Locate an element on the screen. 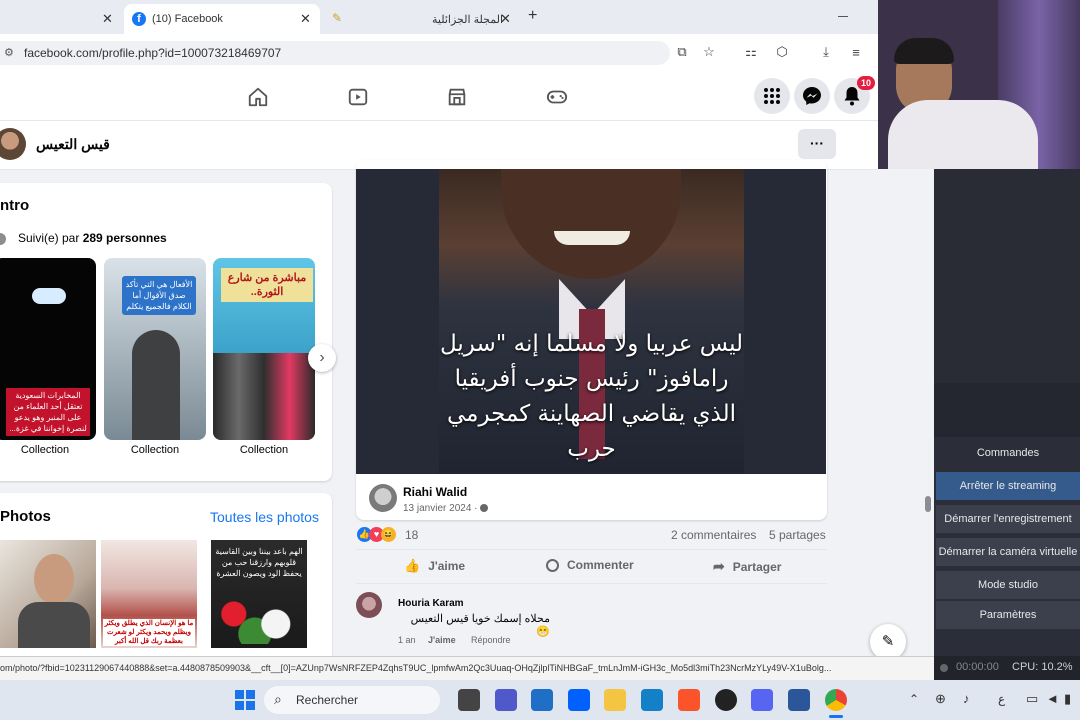 Image resolution: width=1080 pixels, height=720 pixels. facebook-top-nav is located at coordinates (439, 96).